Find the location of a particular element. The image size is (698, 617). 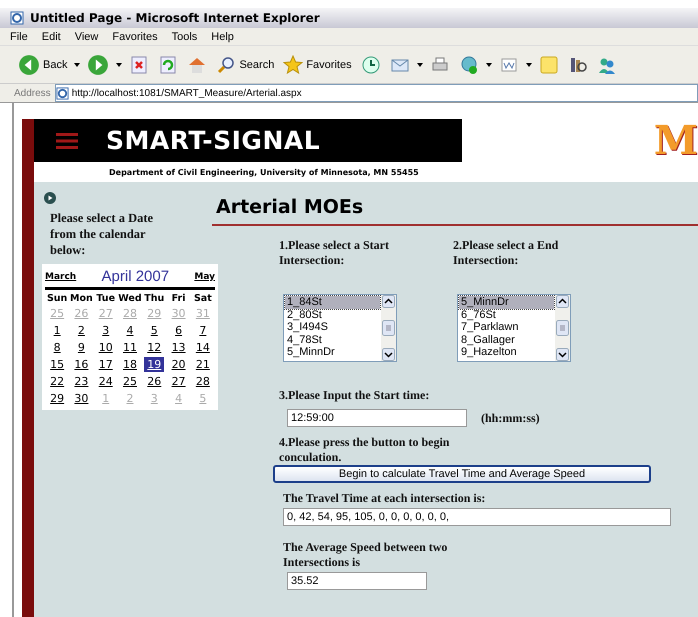

department-text: Department of Civil Engineering, University of Minnesota, MN 55455 is located at coordinates (264, 172).